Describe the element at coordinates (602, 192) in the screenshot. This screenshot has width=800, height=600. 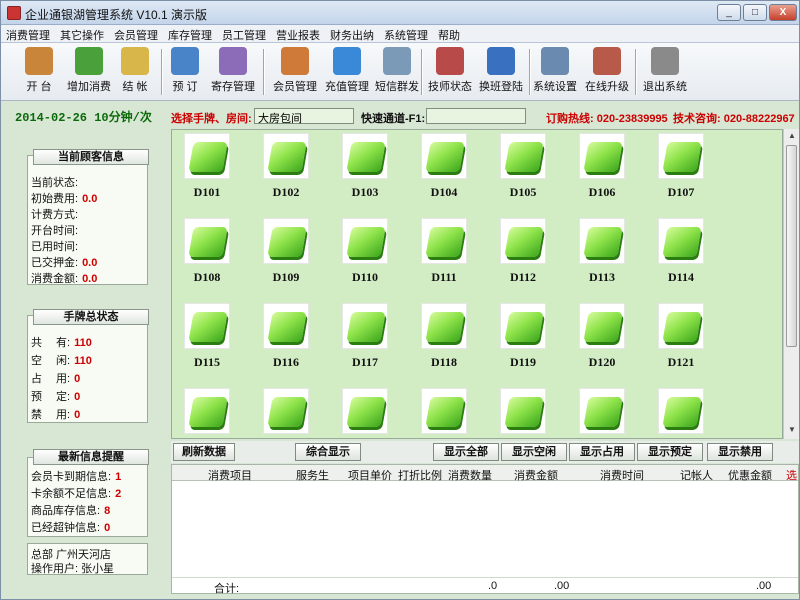
I see `room-label: D106` at that location.